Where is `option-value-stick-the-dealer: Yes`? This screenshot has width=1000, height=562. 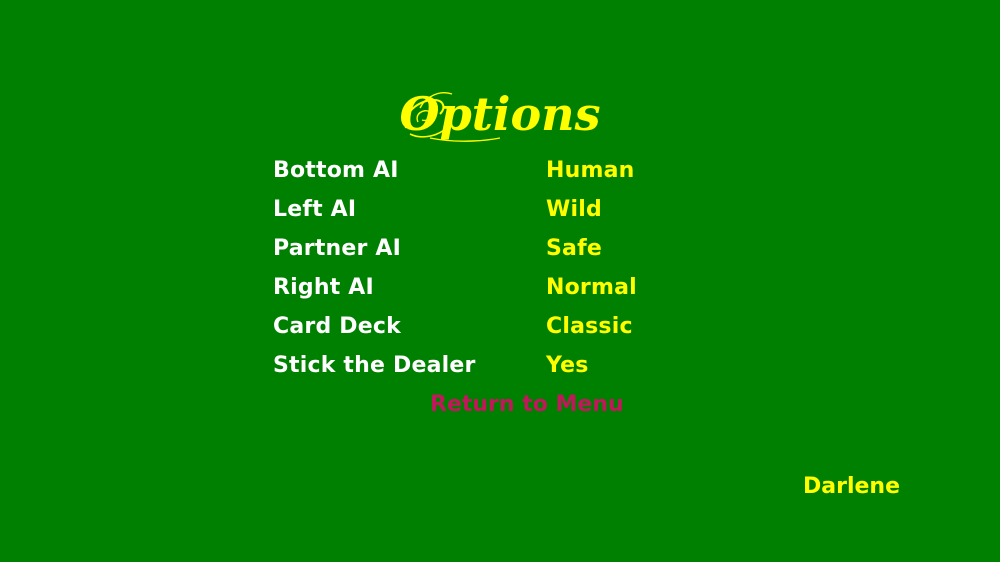 option-value-stick-the-dealer: Yes is located at coordinates (567, 366).